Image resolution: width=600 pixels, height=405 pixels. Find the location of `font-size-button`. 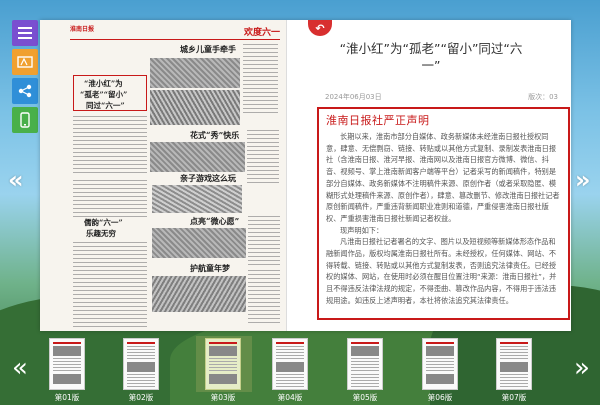

font-size-button is located at coordinates (25, 62).